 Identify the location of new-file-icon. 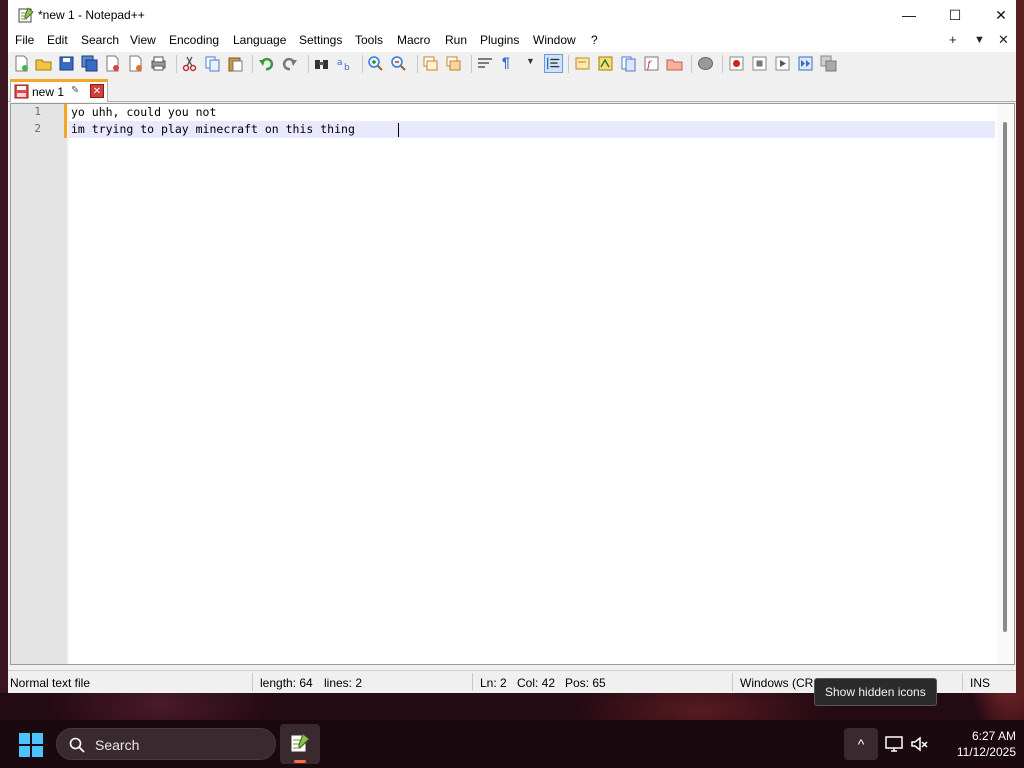
(21, 63).